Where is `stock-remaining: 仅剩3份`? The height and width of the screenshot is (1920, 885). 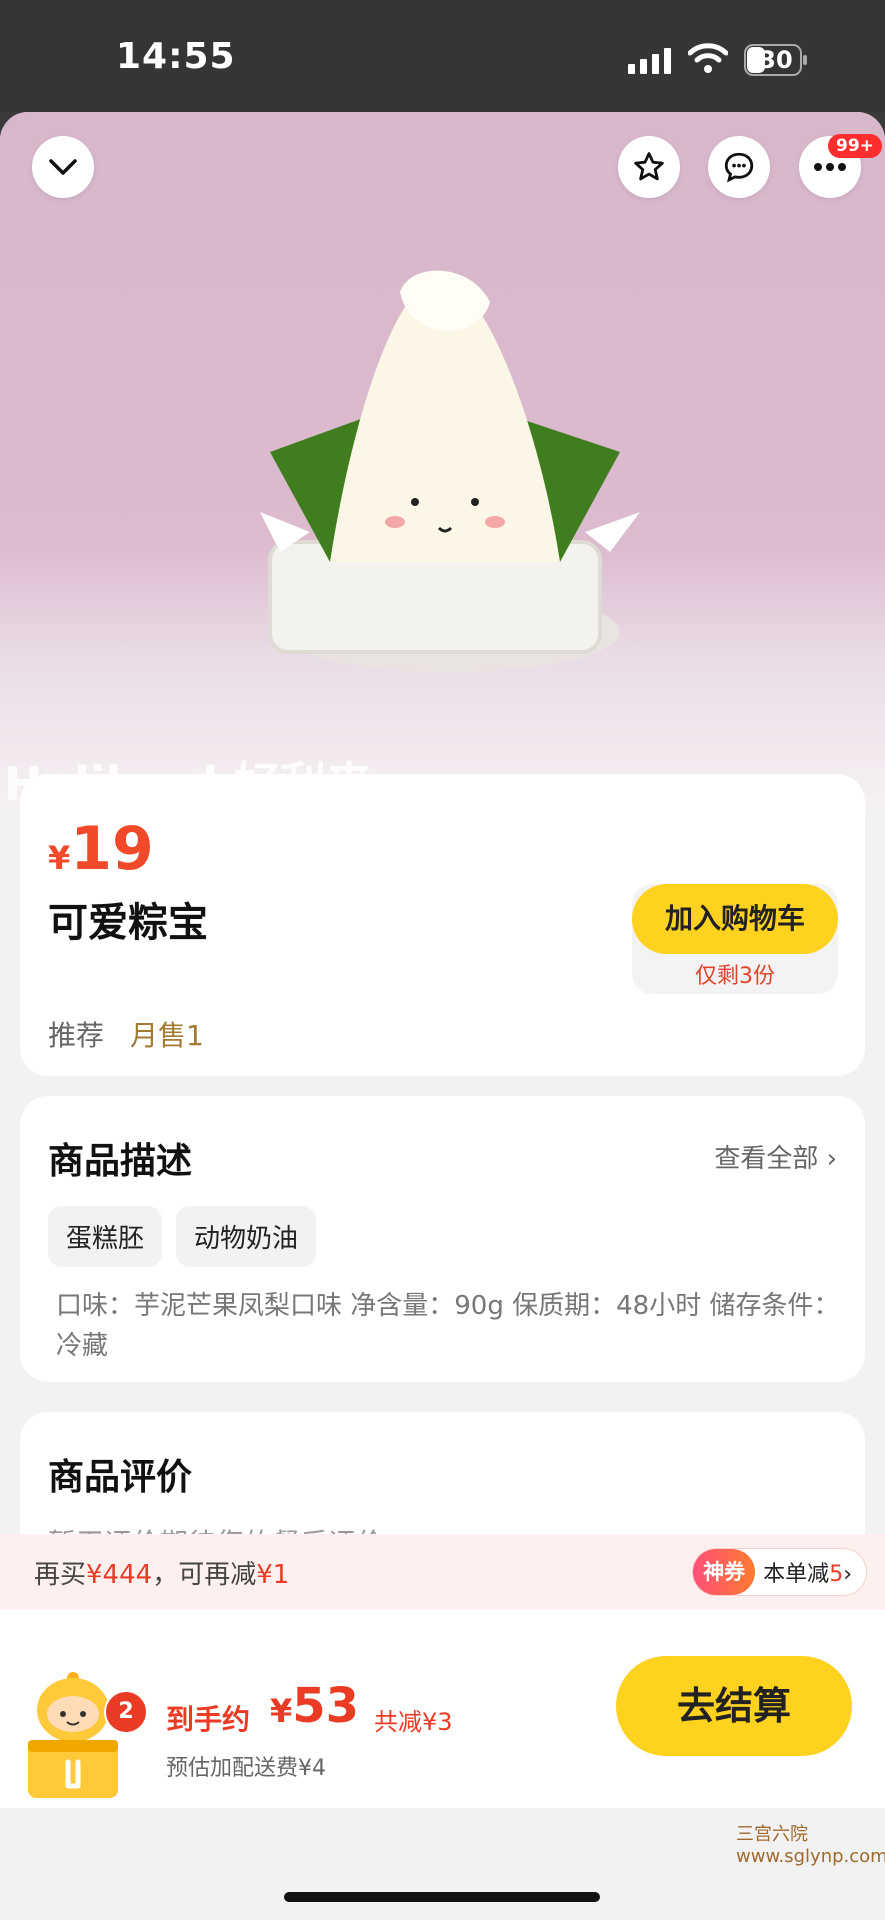
stock-remaining: 仅剩3份 is located at coordinates (735, 976).